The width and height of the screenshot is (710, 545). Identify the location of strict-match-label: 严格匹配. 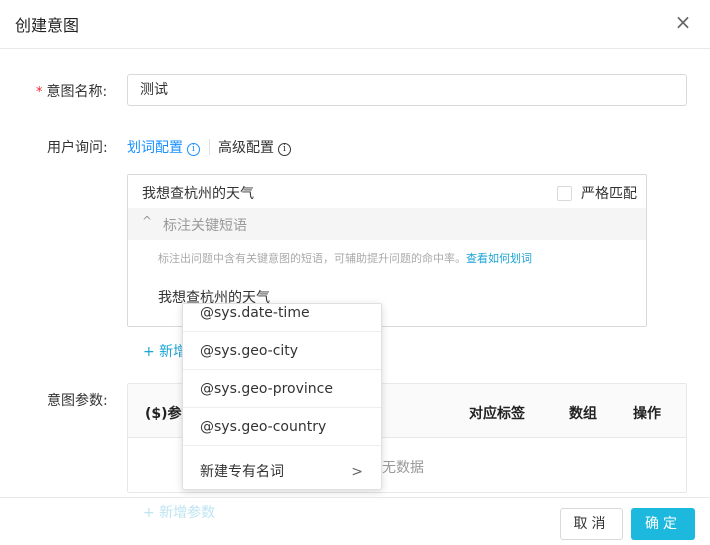
(609, 194).